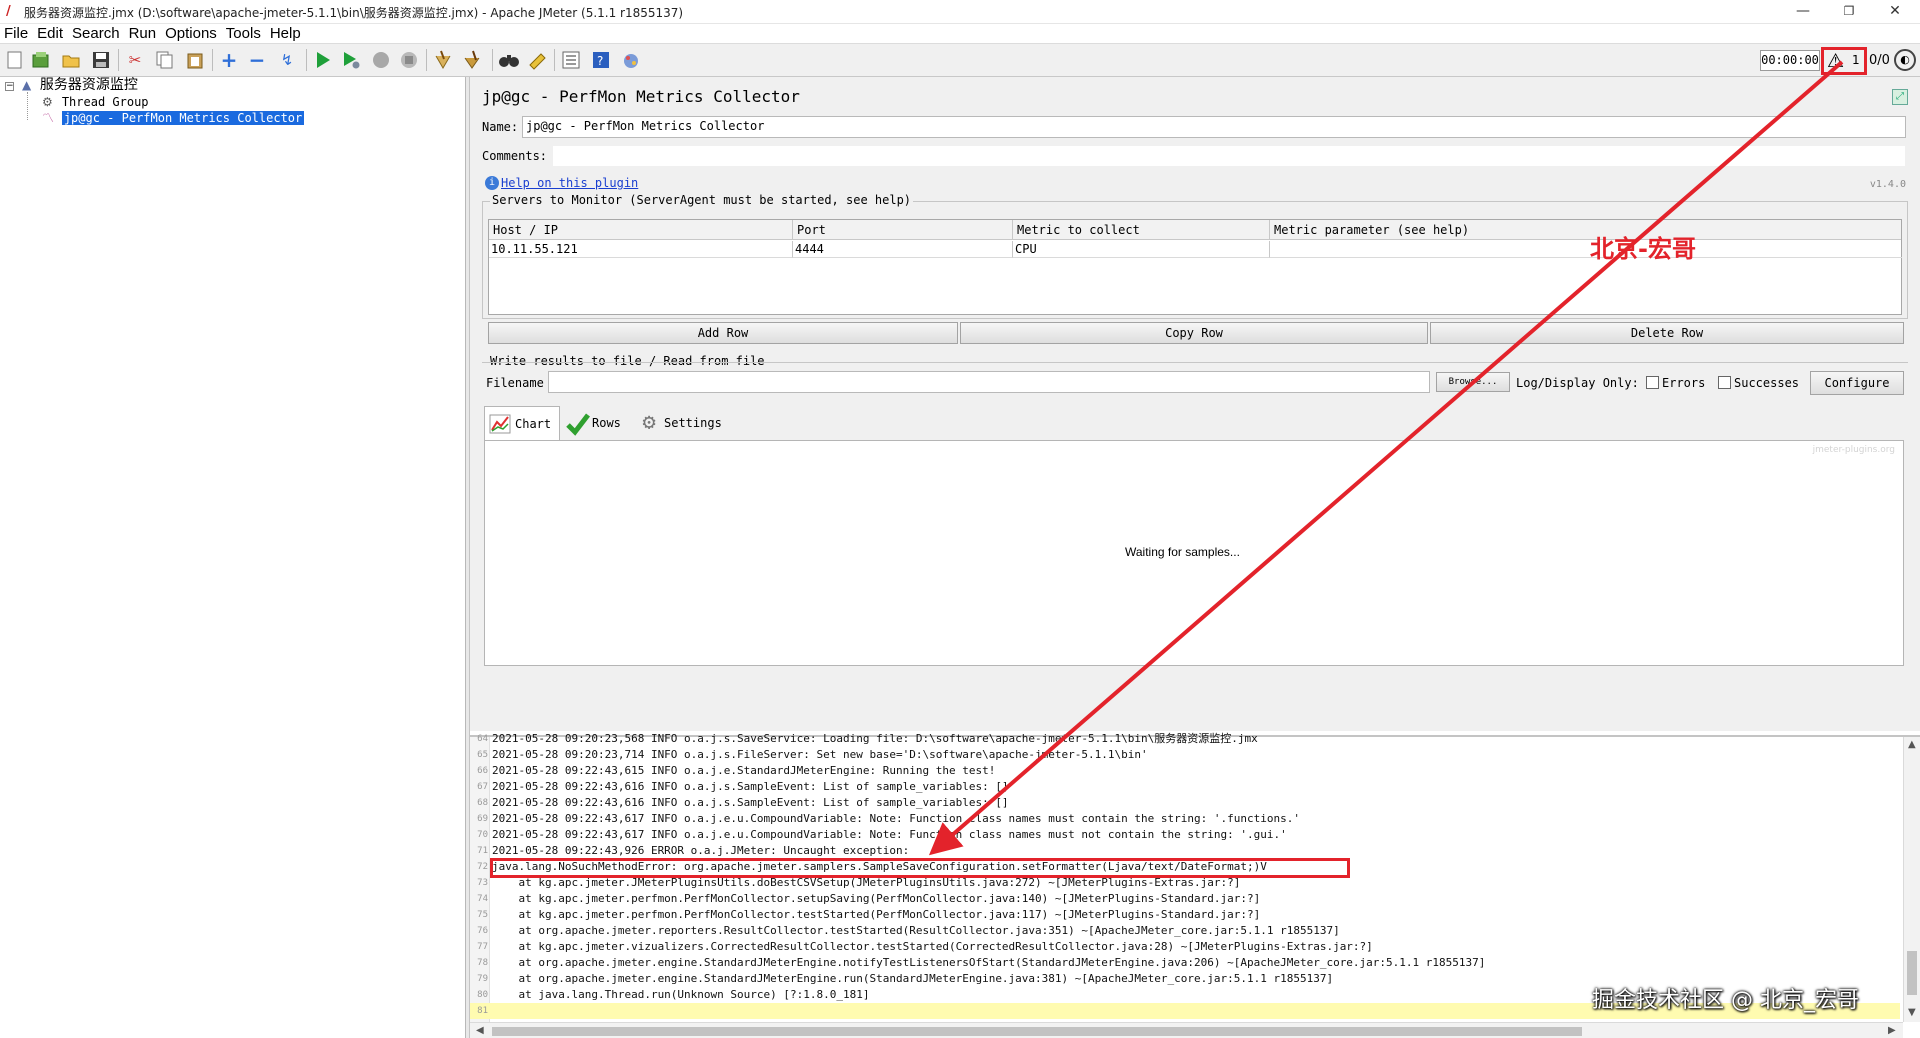 The image size is (1920, 1038). Describe the element at coordinates (1767, 383) in the screenshot. I see `successes-label: Successes` at that location.